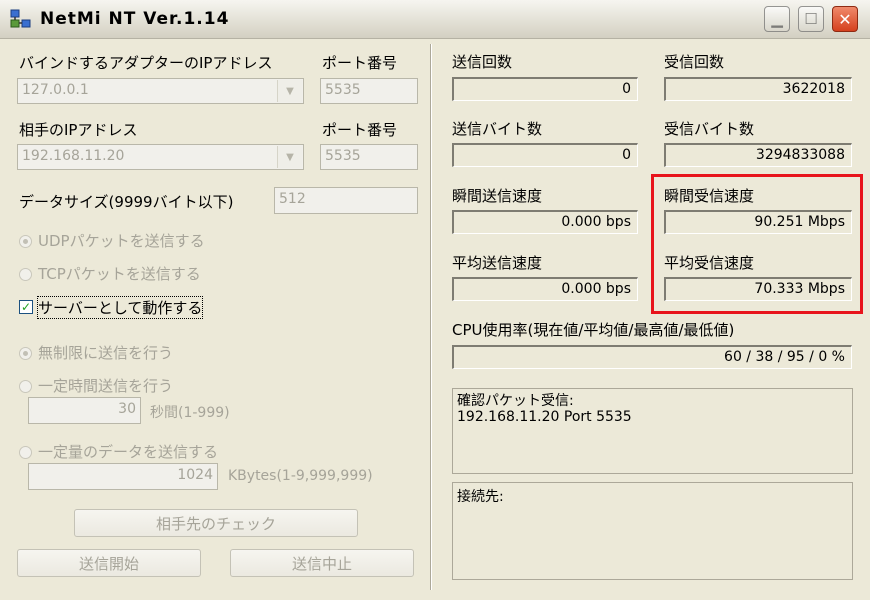 Image resolution: width=870 pixels, height=600 pixels. What do you see at coordinates (545, 222) in the screenshot?
I see `inst-send-value: 0.000 bps` at bounding box center [545, 222].